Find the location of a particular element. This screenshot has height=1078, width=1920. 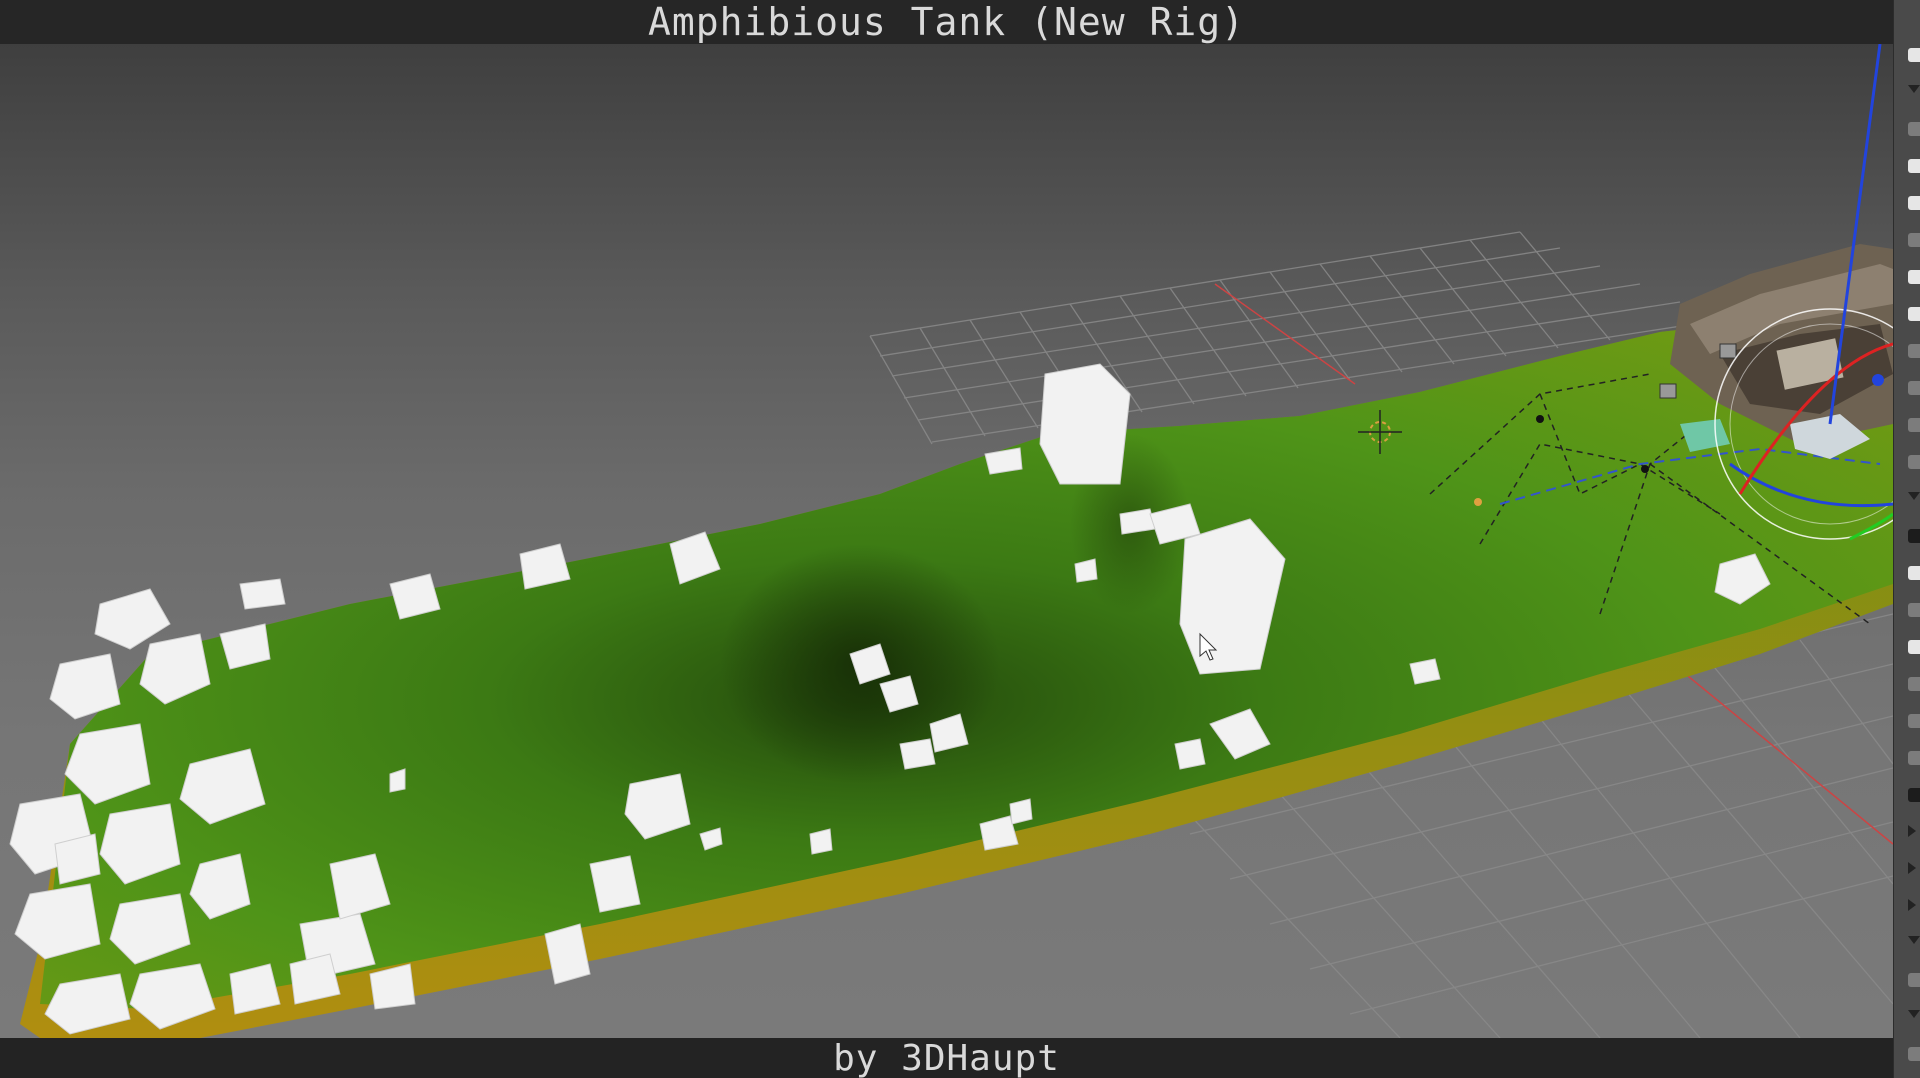

footer-bar: by 3DHaupt is located at coordinates (946, 1058).